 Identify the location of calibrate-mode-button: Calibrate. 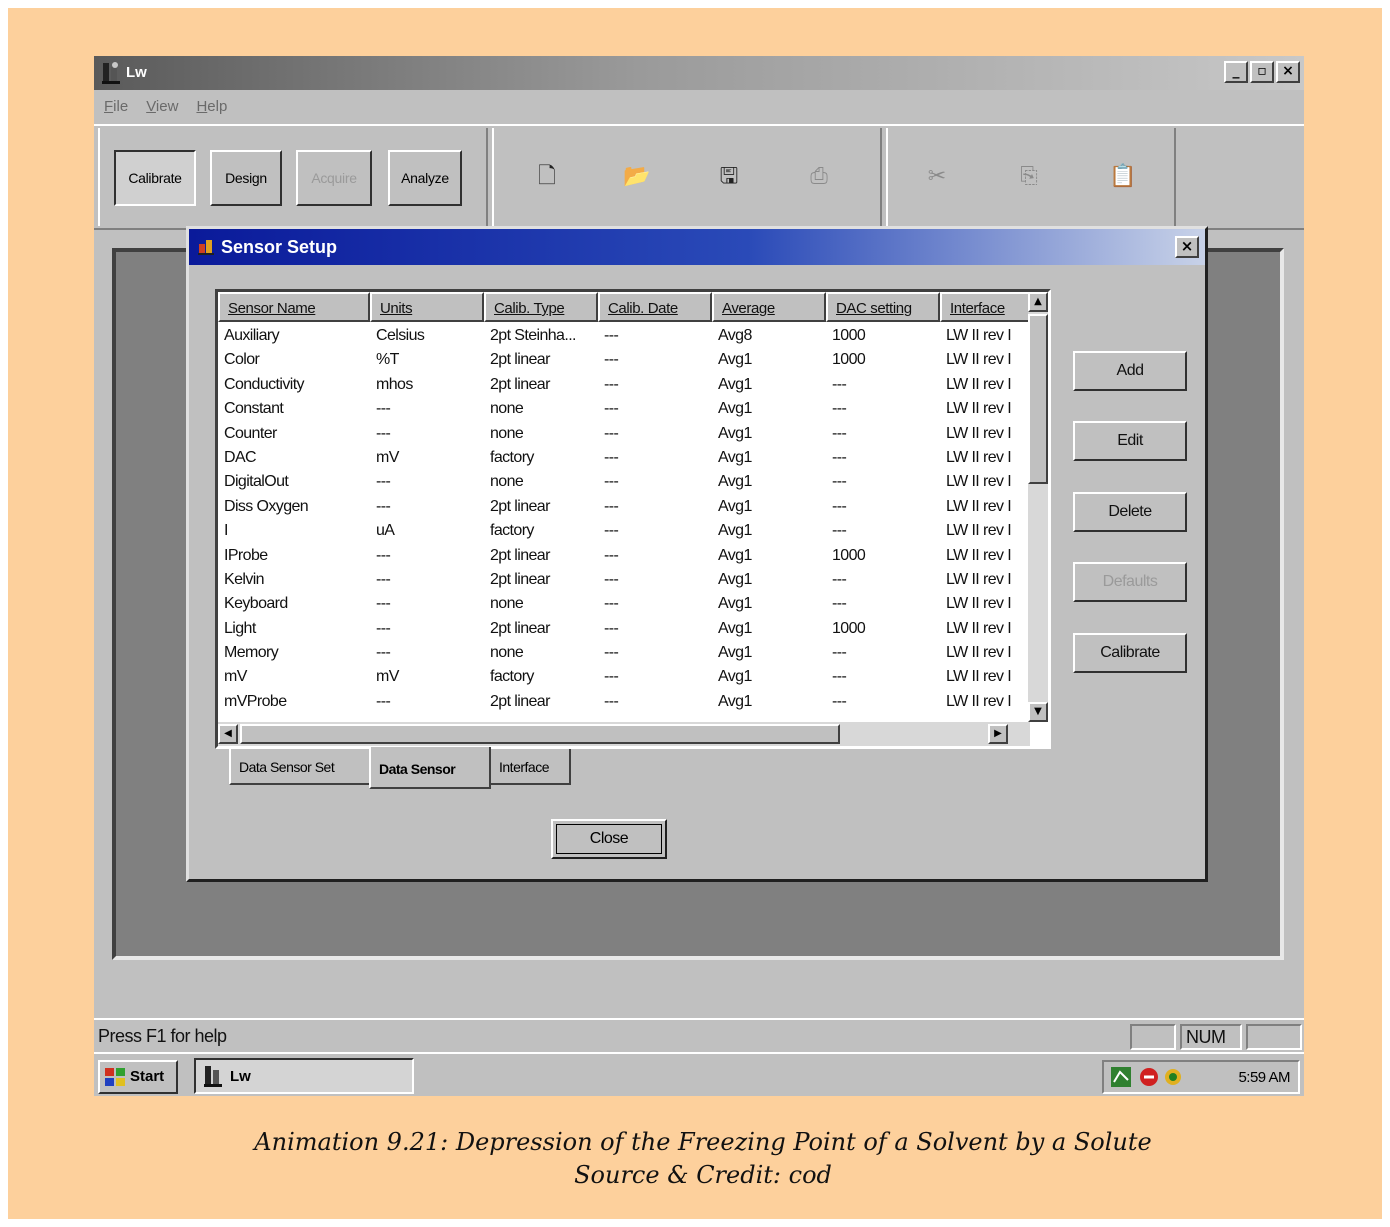
(155, 178).